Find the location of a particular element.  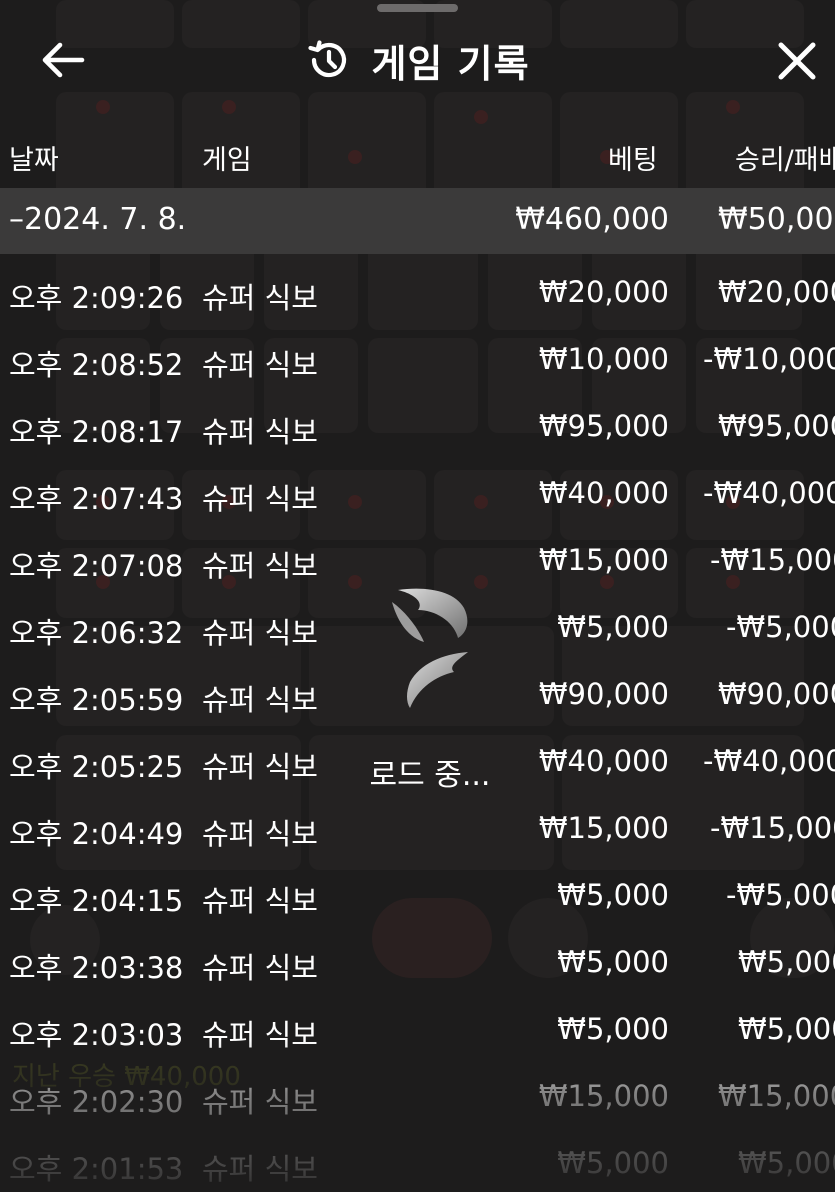

history-row: 오후 2:08:52 슈퍼 식보 ₩10,000 -₩10,000 is located at coordinates (417, 361).